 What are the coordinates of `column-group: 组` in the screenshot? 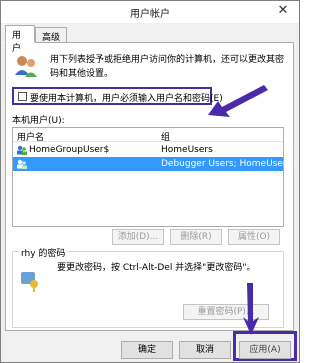 It's located at (165, 136).